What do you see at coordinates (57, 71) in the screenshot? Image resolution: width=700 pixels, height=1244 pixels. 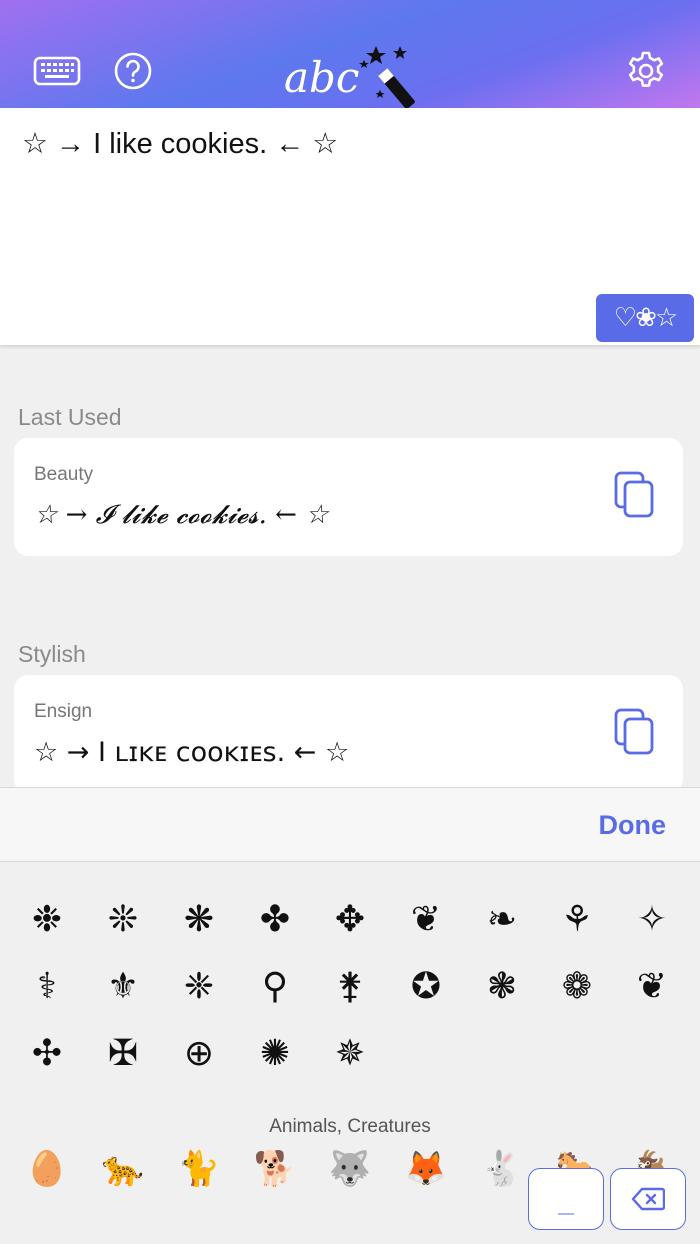 I see `keyboard-icon` at bounding box center [57, 71].